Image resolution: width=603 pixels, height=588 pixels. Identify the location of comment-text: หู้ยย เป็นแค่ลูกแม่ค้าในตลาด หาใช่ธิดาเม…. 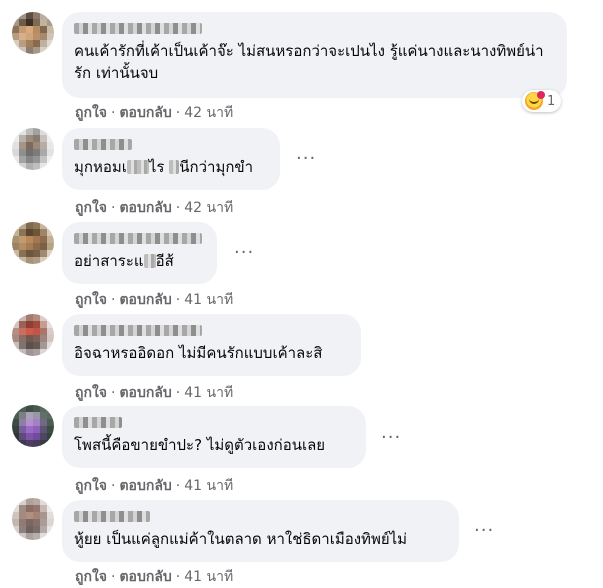
(241, 539).